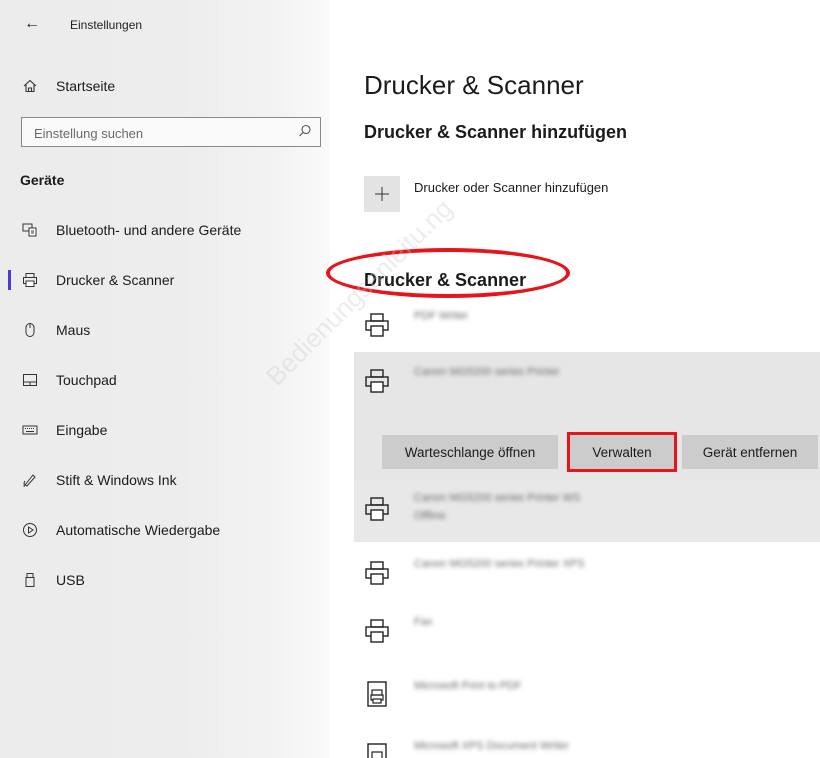 The height and width of the screenshot is (758, 820). I want to click on title-bar: ← Einstellungen, so click(165, 25).